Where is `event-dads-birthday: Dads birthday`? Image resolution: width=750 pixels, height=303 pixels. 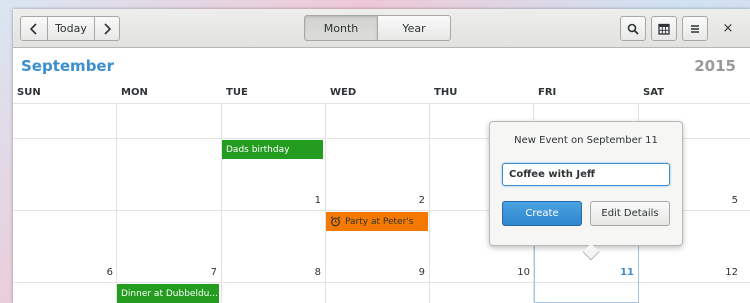 event-dads-birthday: Dads birthday is located at coordinates (272, 149).